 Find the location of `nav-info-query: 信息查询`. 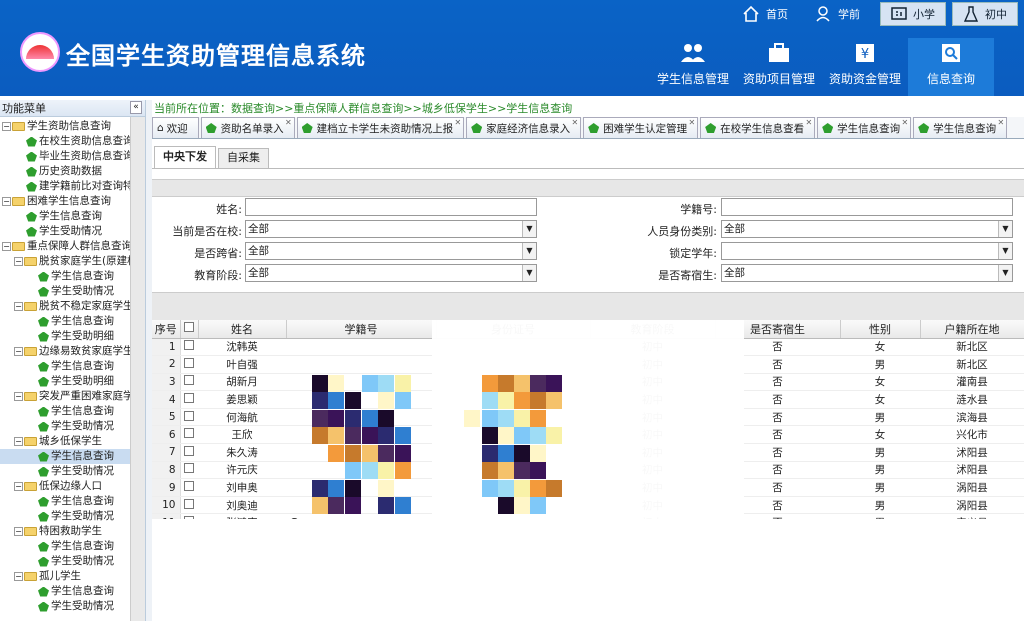

nav-info-query: 信息查询 is located at coordinates (951, 67).